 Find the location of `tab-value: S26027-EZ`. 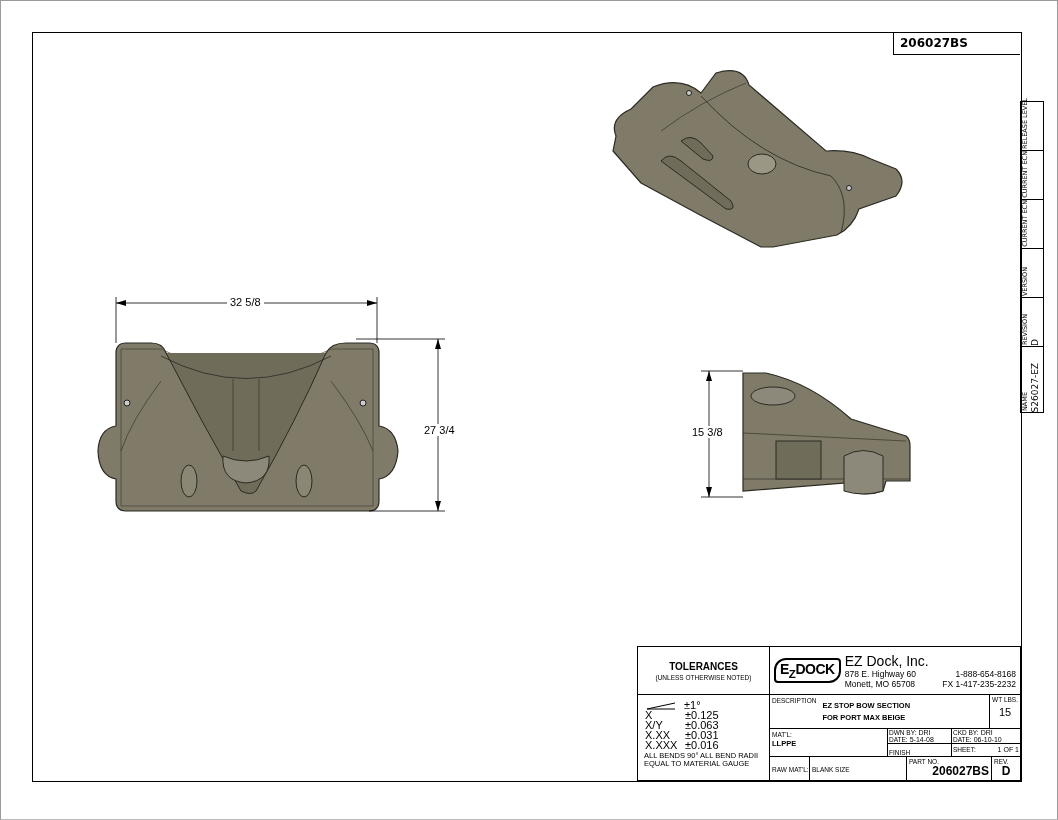

tab-value: S26027-EZ is located at coordinates (1035, 386).